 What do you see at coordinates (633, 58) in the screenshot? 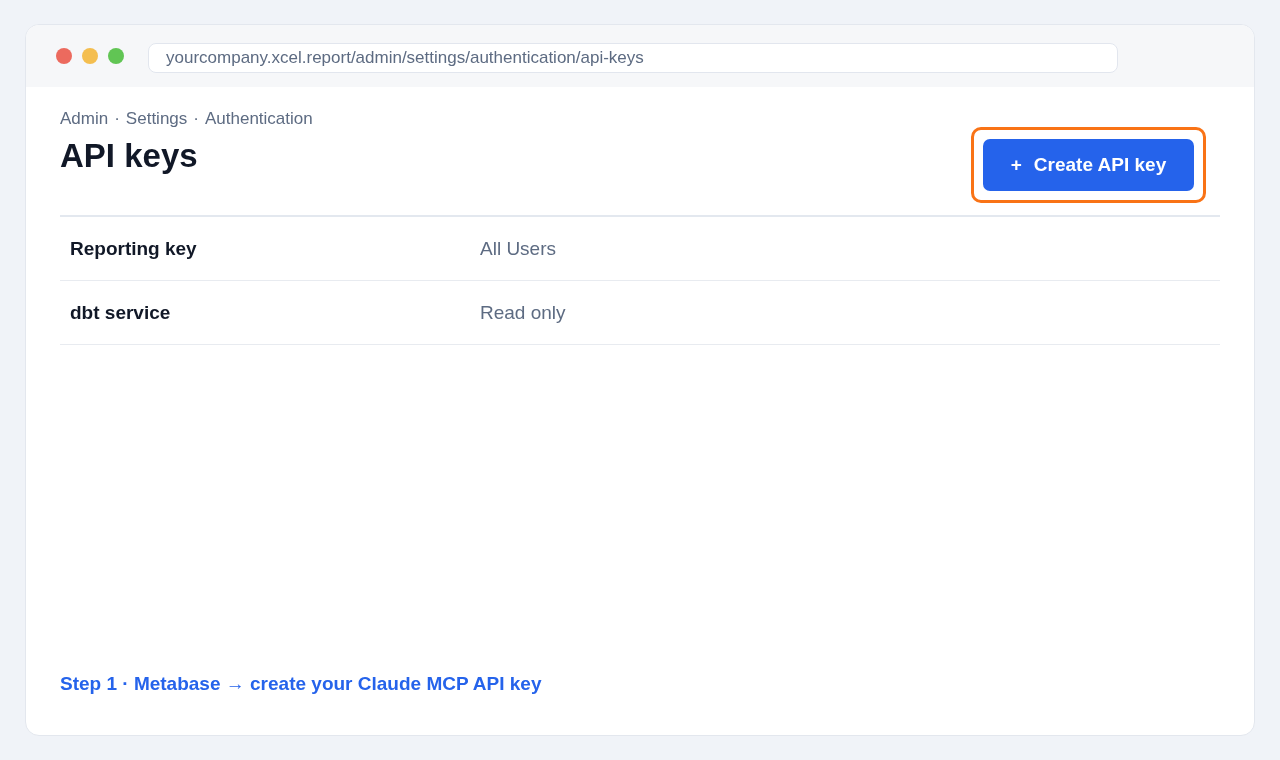
I see `address-bar: yourcompany.xcel.report/admin/settings/authentication/api-keys` at bounding box center [633, 58].